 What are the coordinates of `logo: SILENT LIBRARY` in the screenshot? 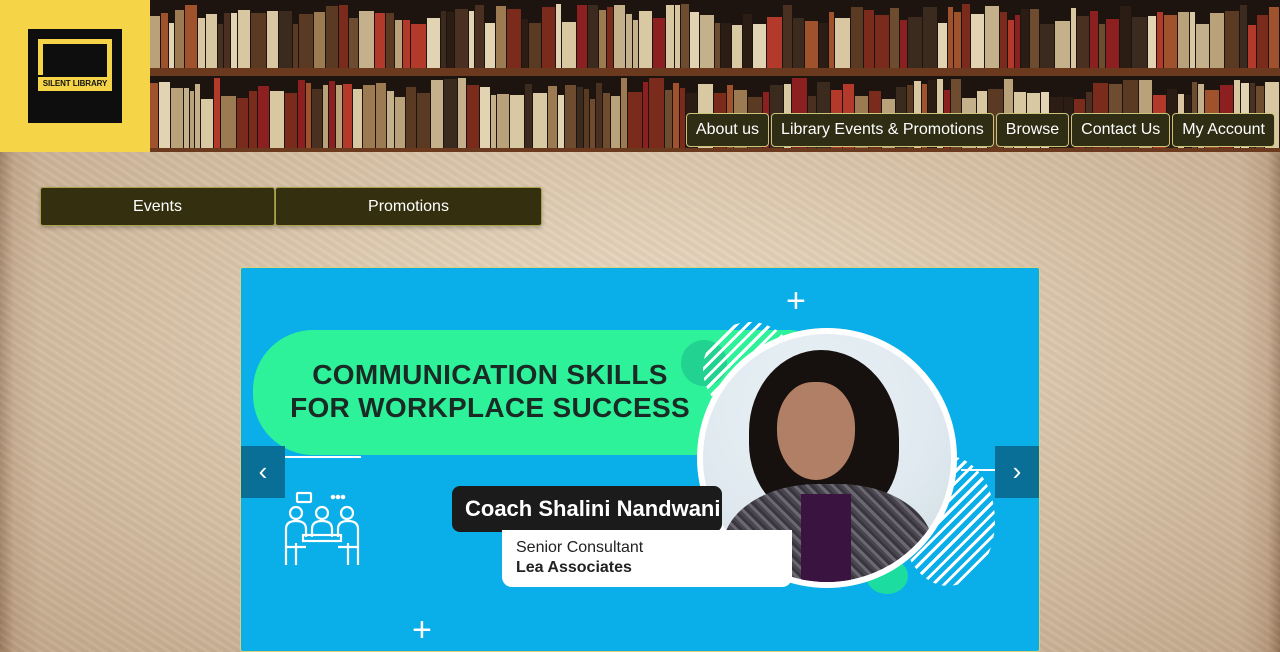 It's located at (75, 76).